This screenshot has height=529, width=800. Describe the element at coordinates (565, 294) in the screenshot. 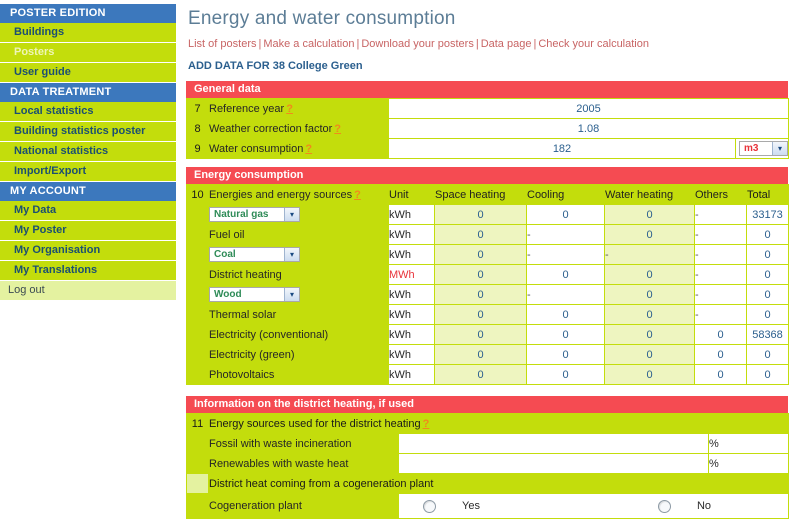

I see `cell-cooling: -` at that location.